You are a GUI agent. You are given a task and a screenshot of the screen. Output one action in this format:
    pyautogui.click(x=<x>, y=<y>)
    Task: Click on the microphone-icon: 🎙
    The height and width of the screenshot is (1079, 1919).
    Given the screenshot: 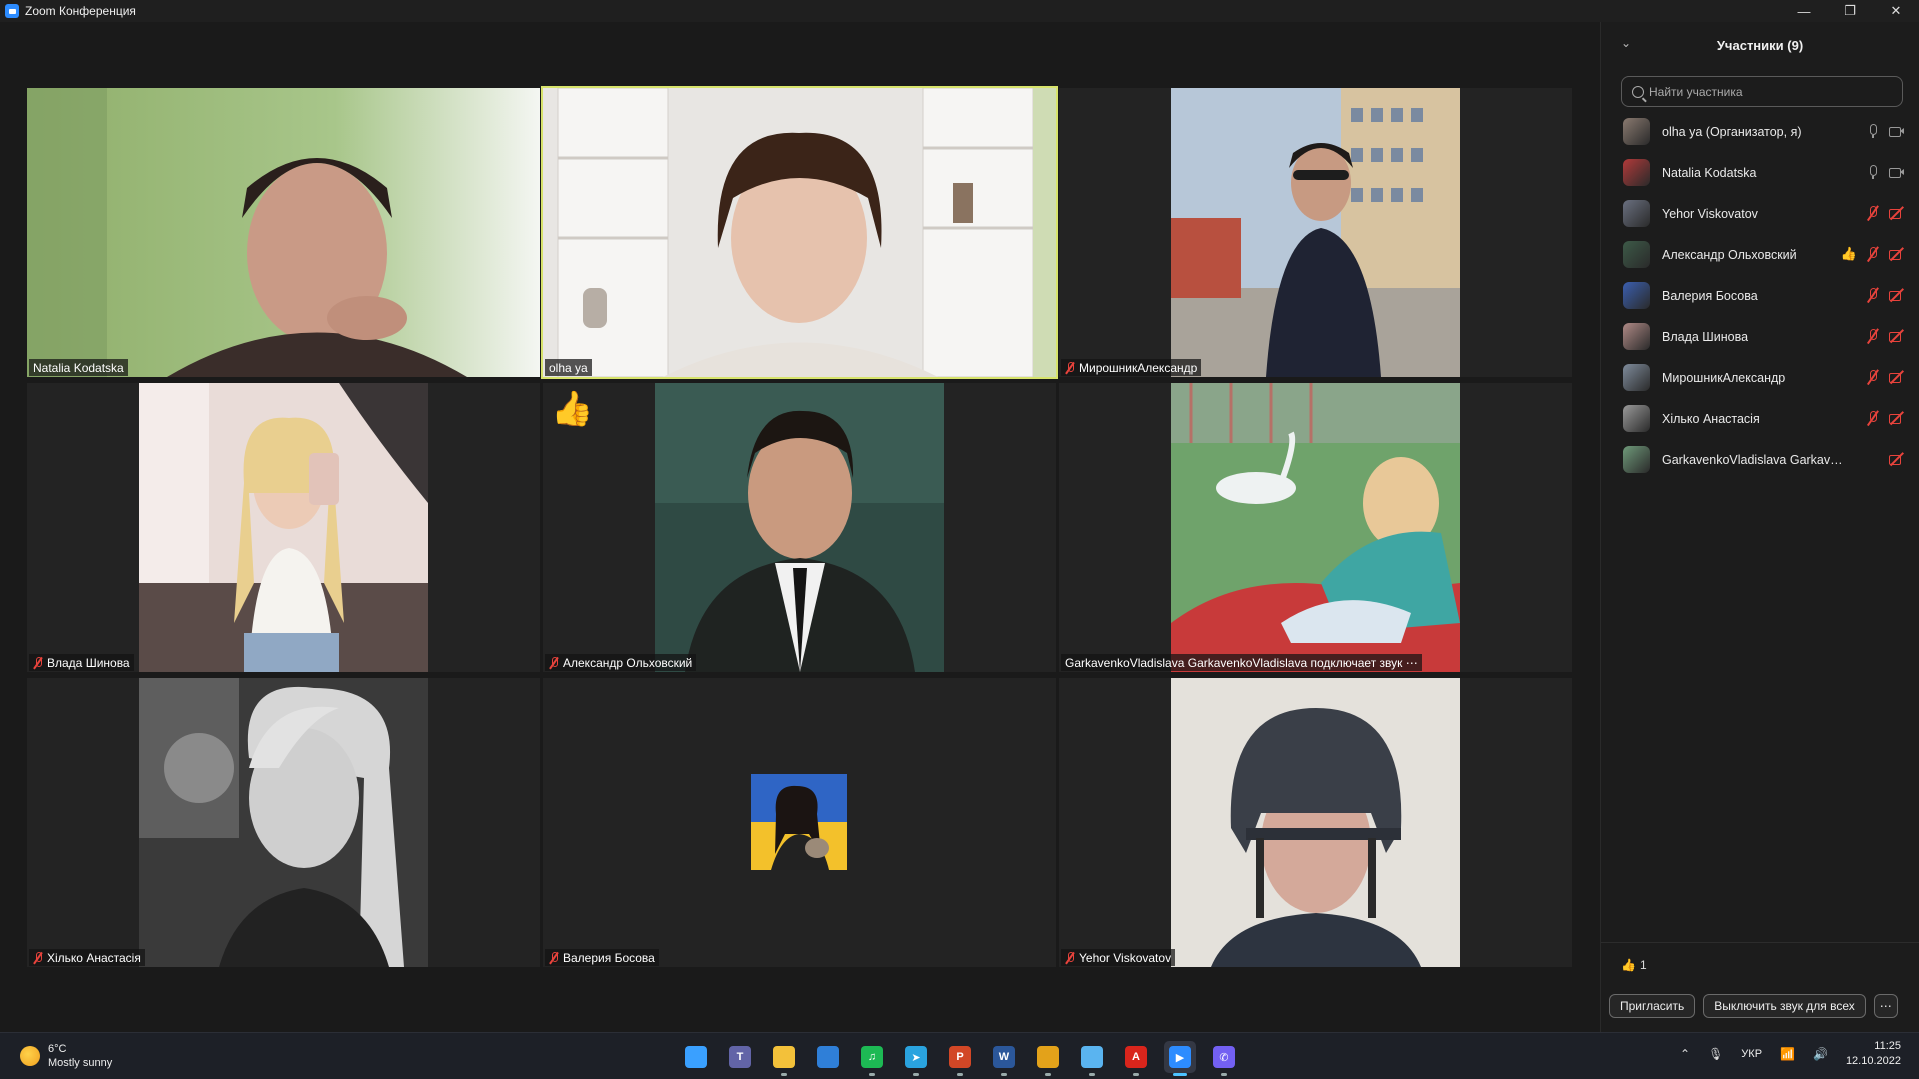 What is the action you would take?
    pyautogui.click(x=1715, y=1054)
    